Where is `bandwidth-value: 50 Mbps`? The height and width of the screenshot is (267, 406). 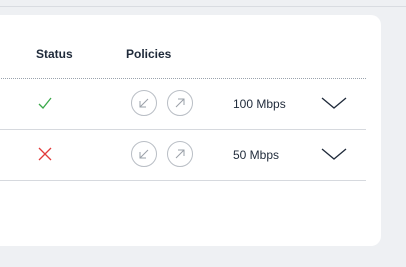
bandwidth-value: 50 Mbps is located at coordinates (256, 155).